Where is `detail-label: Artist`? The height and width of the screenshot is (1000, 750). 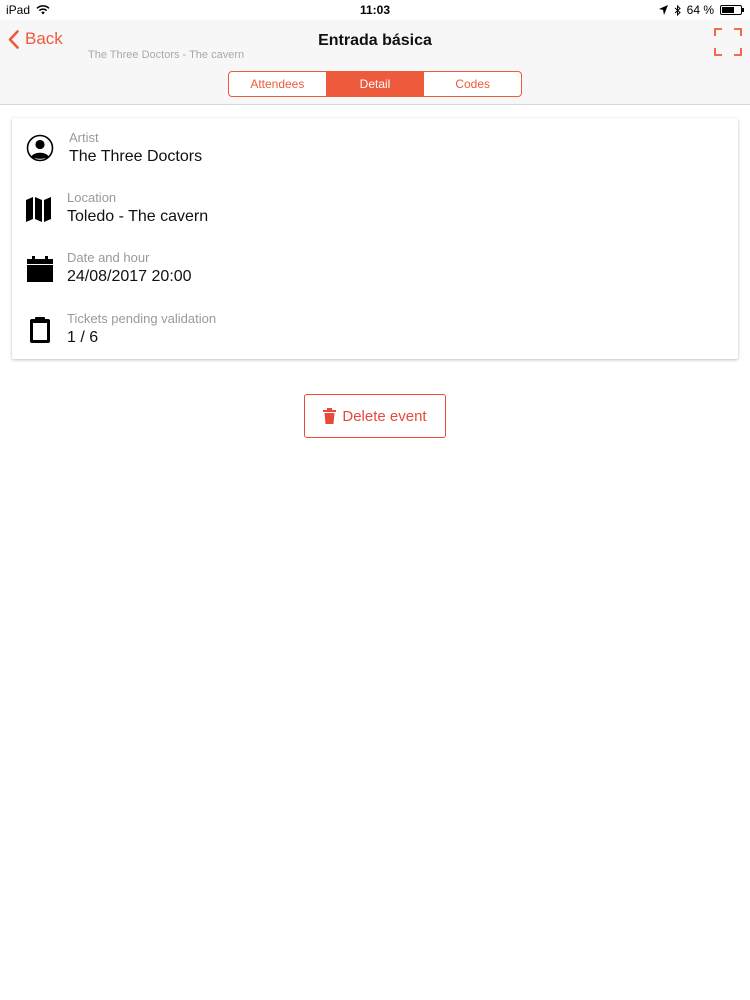 detail-label: Artist is located at coordinates (84, 137).